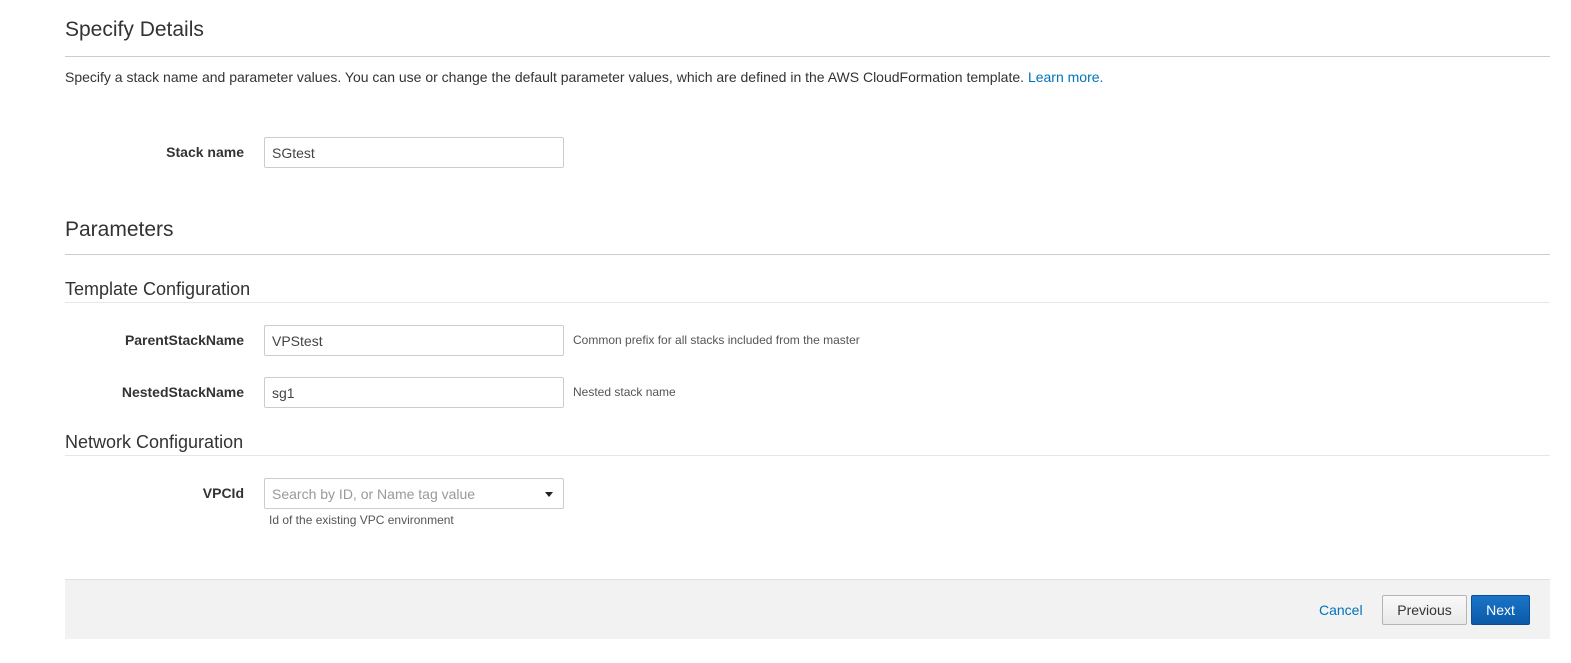 Image resolution: width=1571 pixels, height=663 pixels. What do you see at coordinates (414, 152) in the screenshot?
I see `stack-name-input` at bounding box center [414, 152].